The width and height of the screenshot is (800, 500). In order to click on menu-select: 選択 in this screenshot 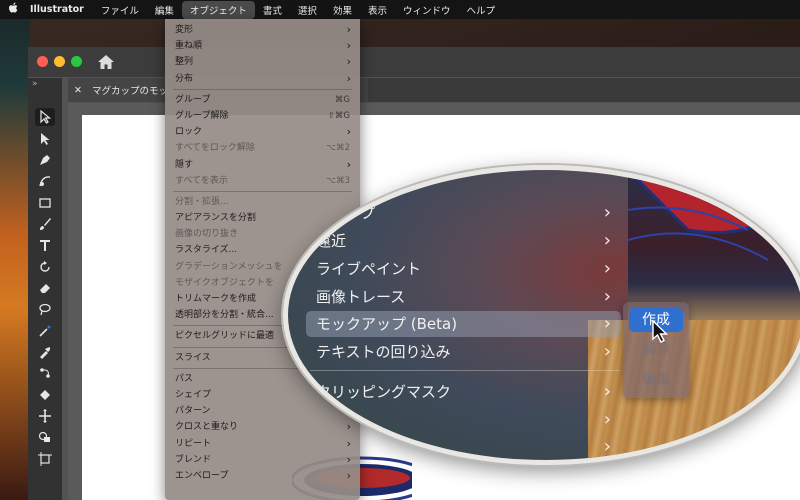, I will do `click(307, 10)`.